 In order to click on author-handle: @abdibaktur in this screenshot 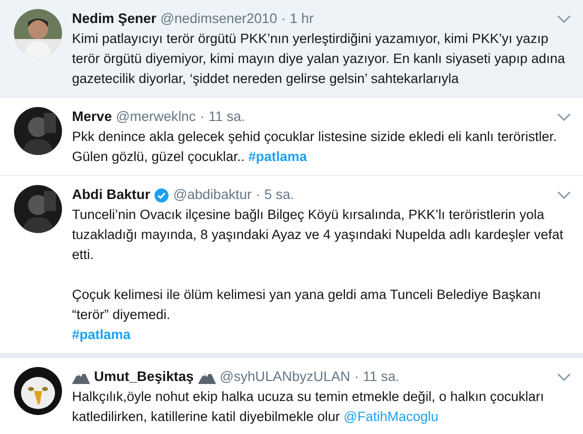, I will do `click(212, 195)`.